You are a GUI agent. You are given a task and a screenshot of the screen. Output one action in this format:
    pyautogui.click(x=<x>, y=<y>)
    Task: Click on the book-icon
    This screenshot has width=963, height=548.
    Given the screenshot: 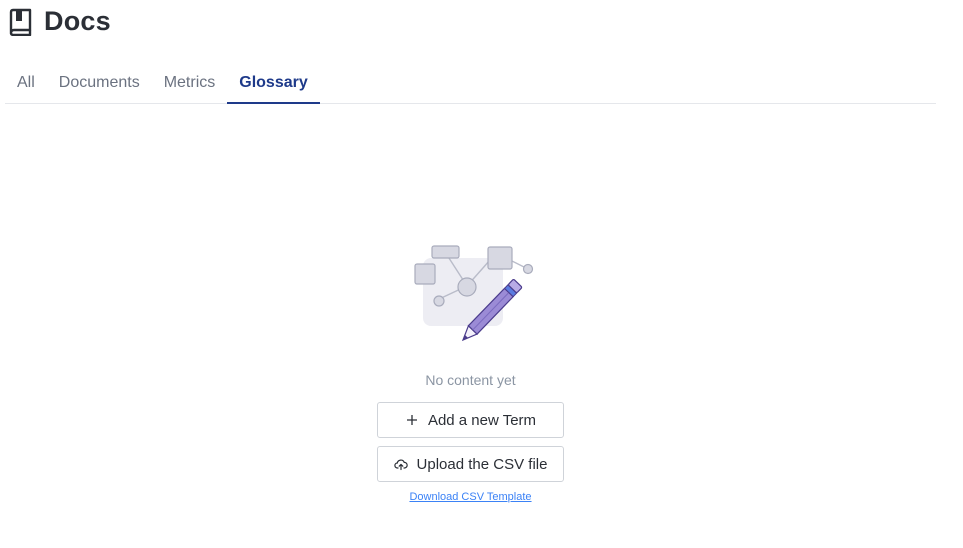 What is the action you would take?
    pyautogui.click(x=21, y=22)
    